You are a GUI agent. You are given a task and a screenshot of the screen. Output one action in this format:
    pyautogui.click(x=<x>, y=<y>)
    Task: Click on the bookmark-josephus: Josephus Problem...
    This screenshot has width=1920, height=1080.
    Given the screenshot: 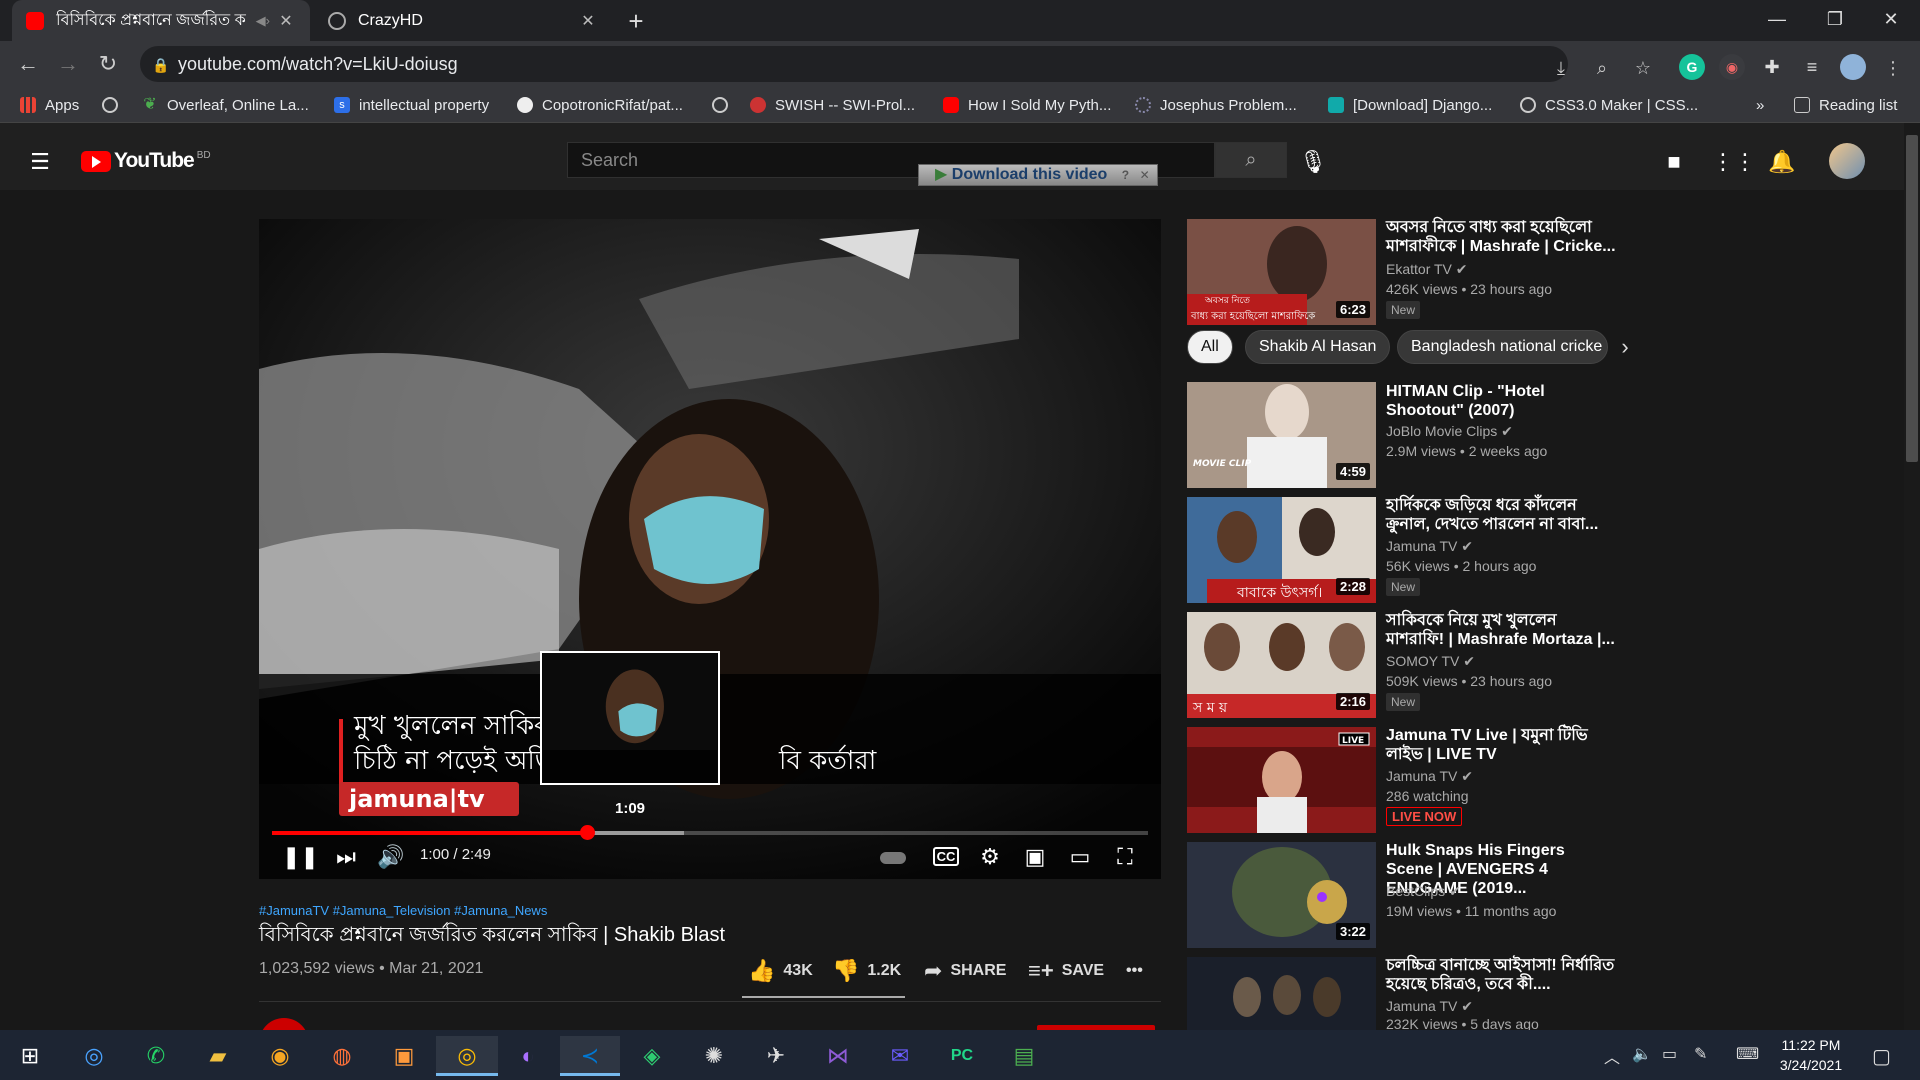 What is the action you would take?
    pyautogui.click(x=1216, y=105)
    